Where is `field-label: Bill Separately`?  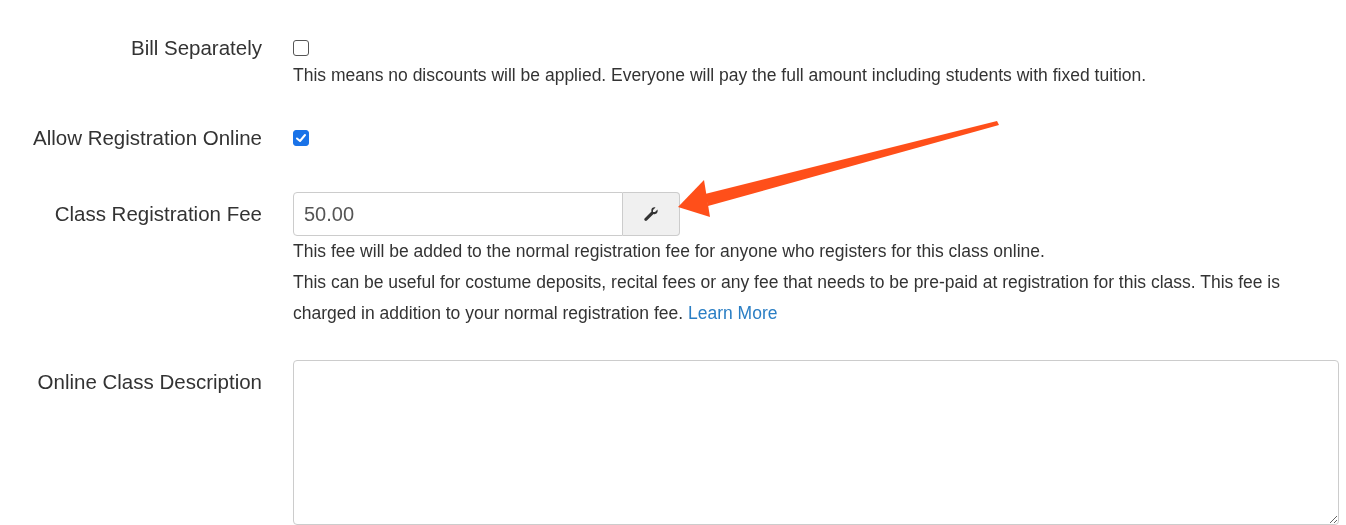 field-label: Bill Separately is located at coordinates (196, 48).